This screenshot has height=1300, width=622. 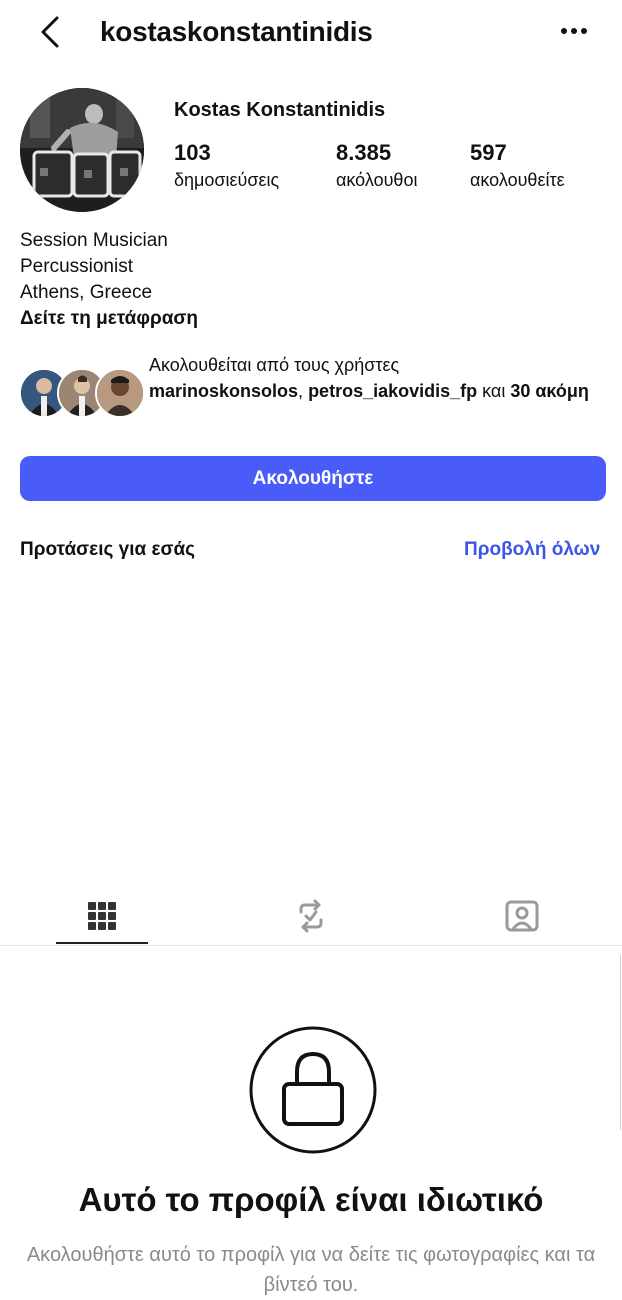 I want to click on more-options-icon, so click(x=574, y=31).